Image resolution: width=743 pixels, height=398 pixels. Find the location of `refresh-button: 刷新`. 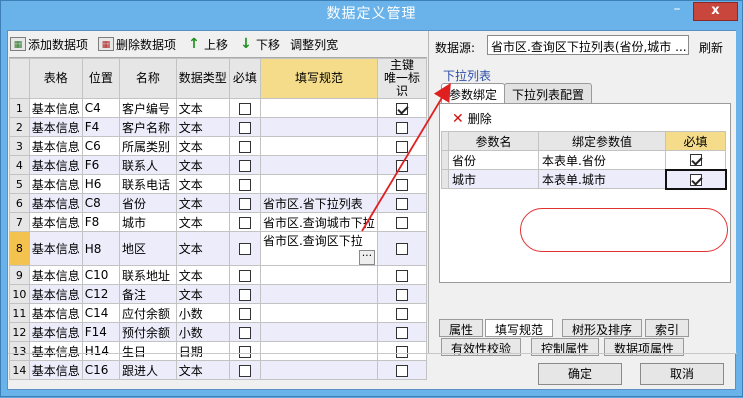

refresh-button: 刷新 is located at coordinates (711, 47).